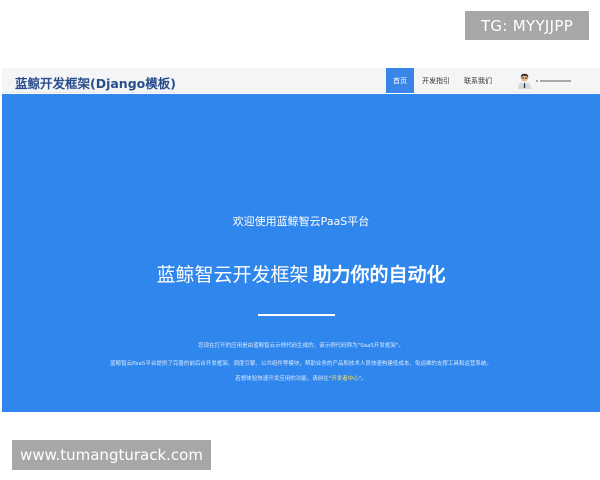 Image resolution: width=600 pixels, height=480 pixels. I want to click on hero-welcome: 欢迎使用蓝鲸智云PaaS平台, so click(301, 221).